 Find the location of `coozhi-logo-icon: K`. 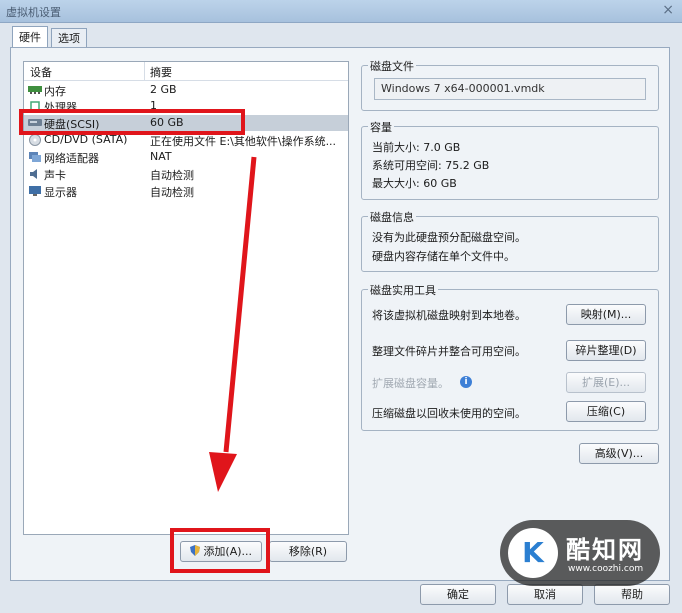

coozhi-logo-icon: K is located at coordinates (533, 553).